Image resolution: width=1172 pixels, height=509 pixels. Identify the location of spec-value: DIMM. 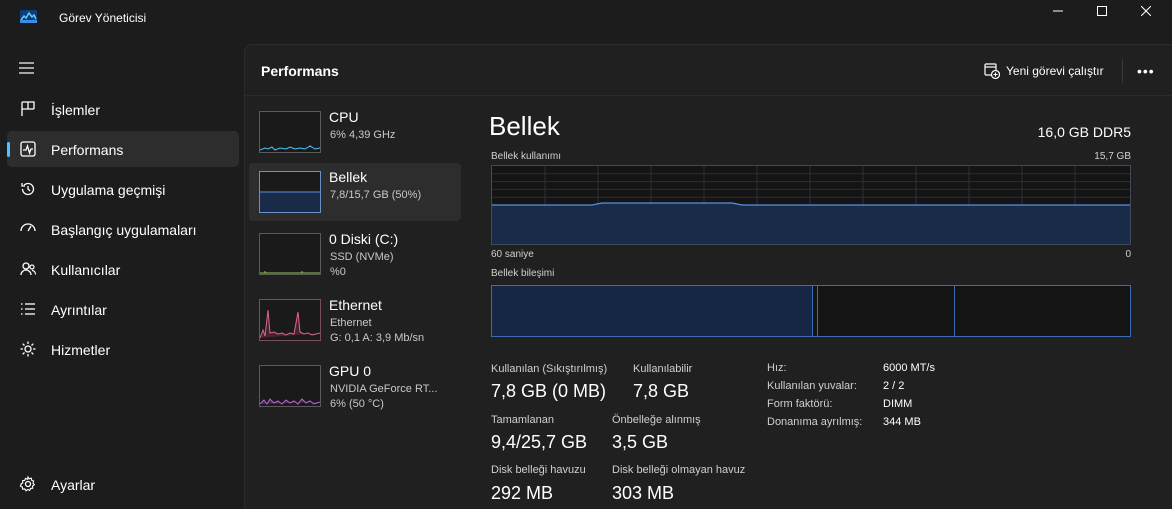
(898, 404).